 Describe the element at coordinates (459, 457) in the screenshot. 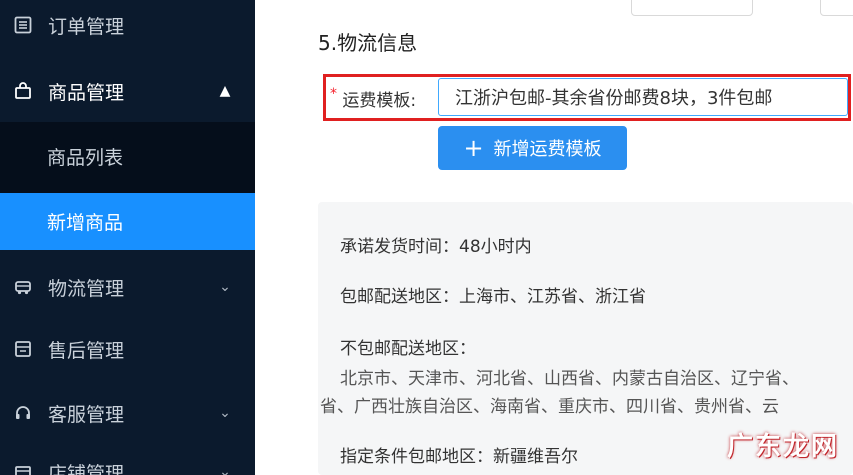

I see `conditional-free-regions: 指定条件包邮地区：新疆维吾尔` at that location.